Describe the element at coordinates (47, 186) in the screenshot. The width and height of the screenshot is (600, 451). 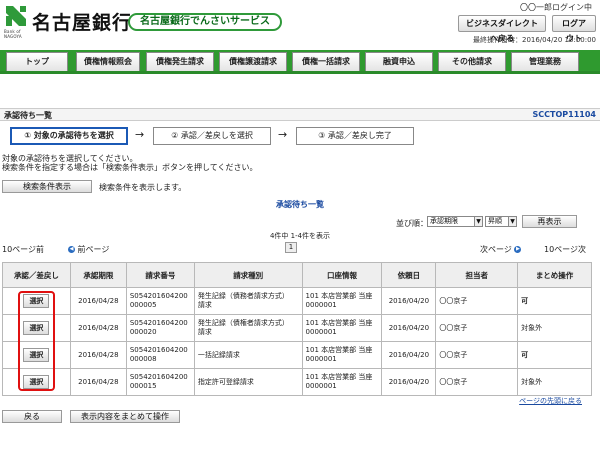
I see `show-search-button: 検索条件表示` at that location.